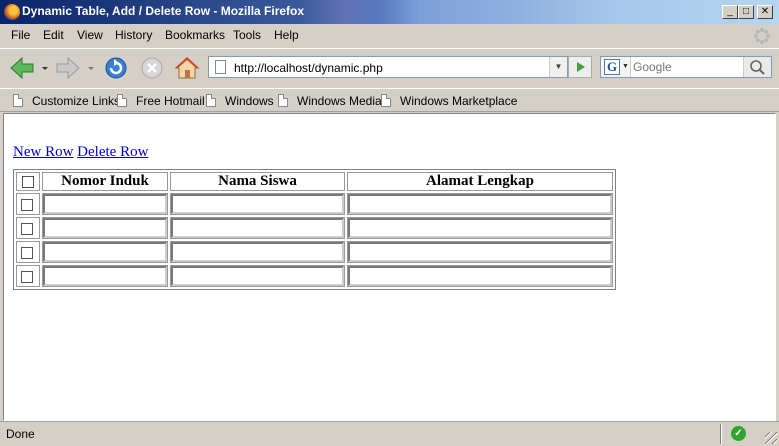  I want to click on search-button, so click(757, 67).